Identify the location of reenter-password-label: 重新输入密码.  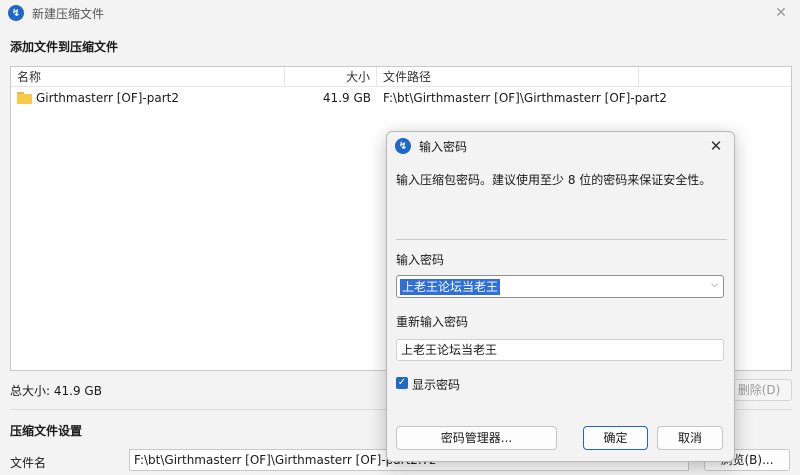
(432, 322).